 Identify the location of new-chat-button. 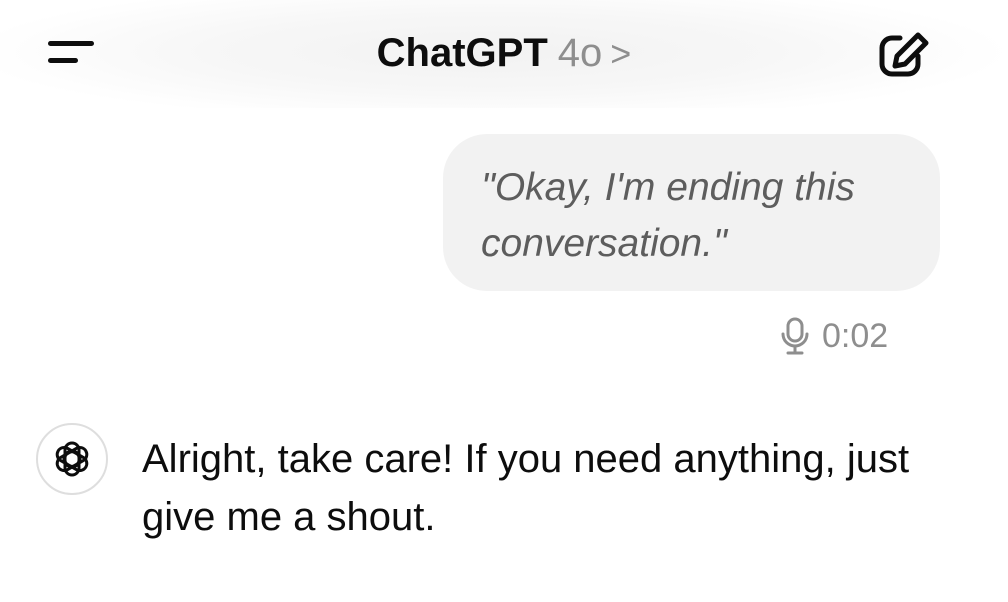
(904, 55).